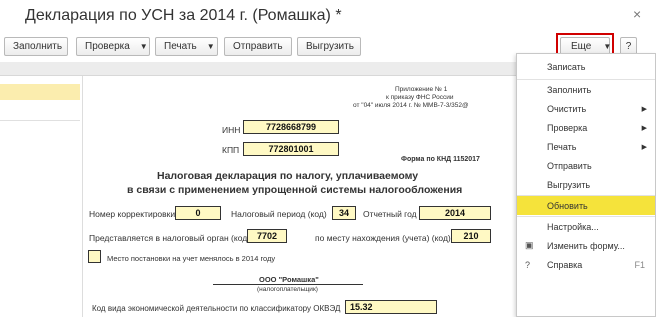  I want to click on menu-item-save: Записать, so click(586, 66).